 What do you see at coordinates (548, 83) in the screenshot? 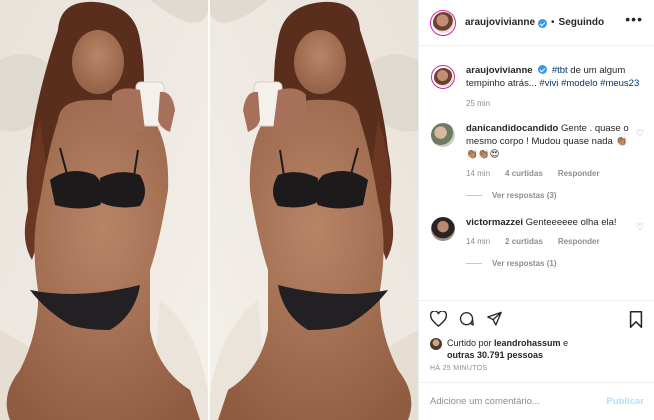
I see `hashtag-vivi: #vivi` at bounding box center [548, 83].